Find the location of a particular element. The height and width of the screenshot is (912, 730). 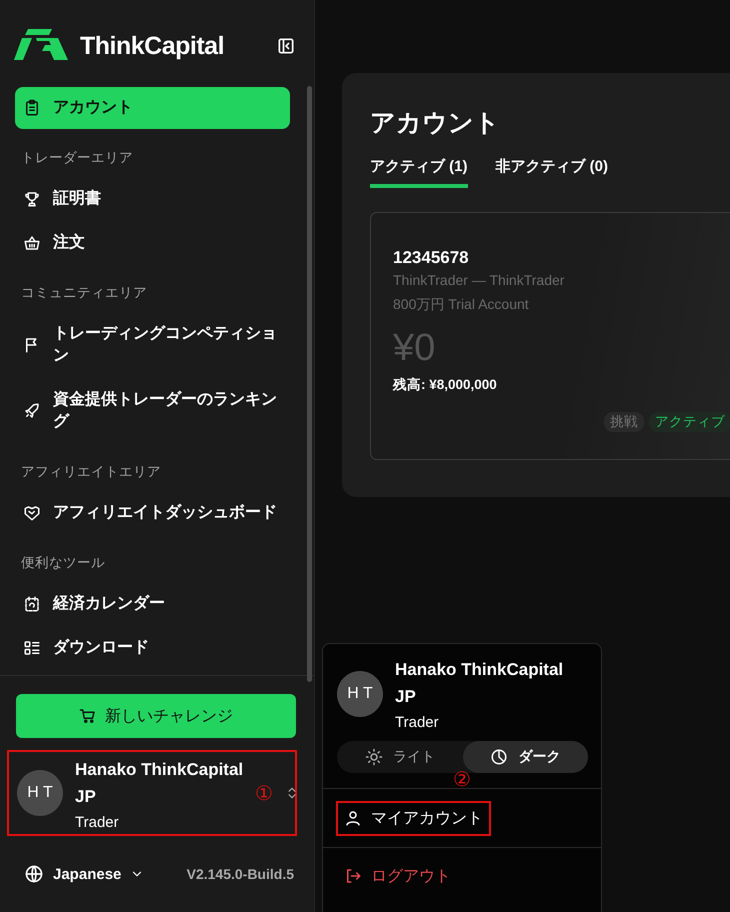

sidebar-item: トレーディングコンペティション is located at coordinates (152, 345).